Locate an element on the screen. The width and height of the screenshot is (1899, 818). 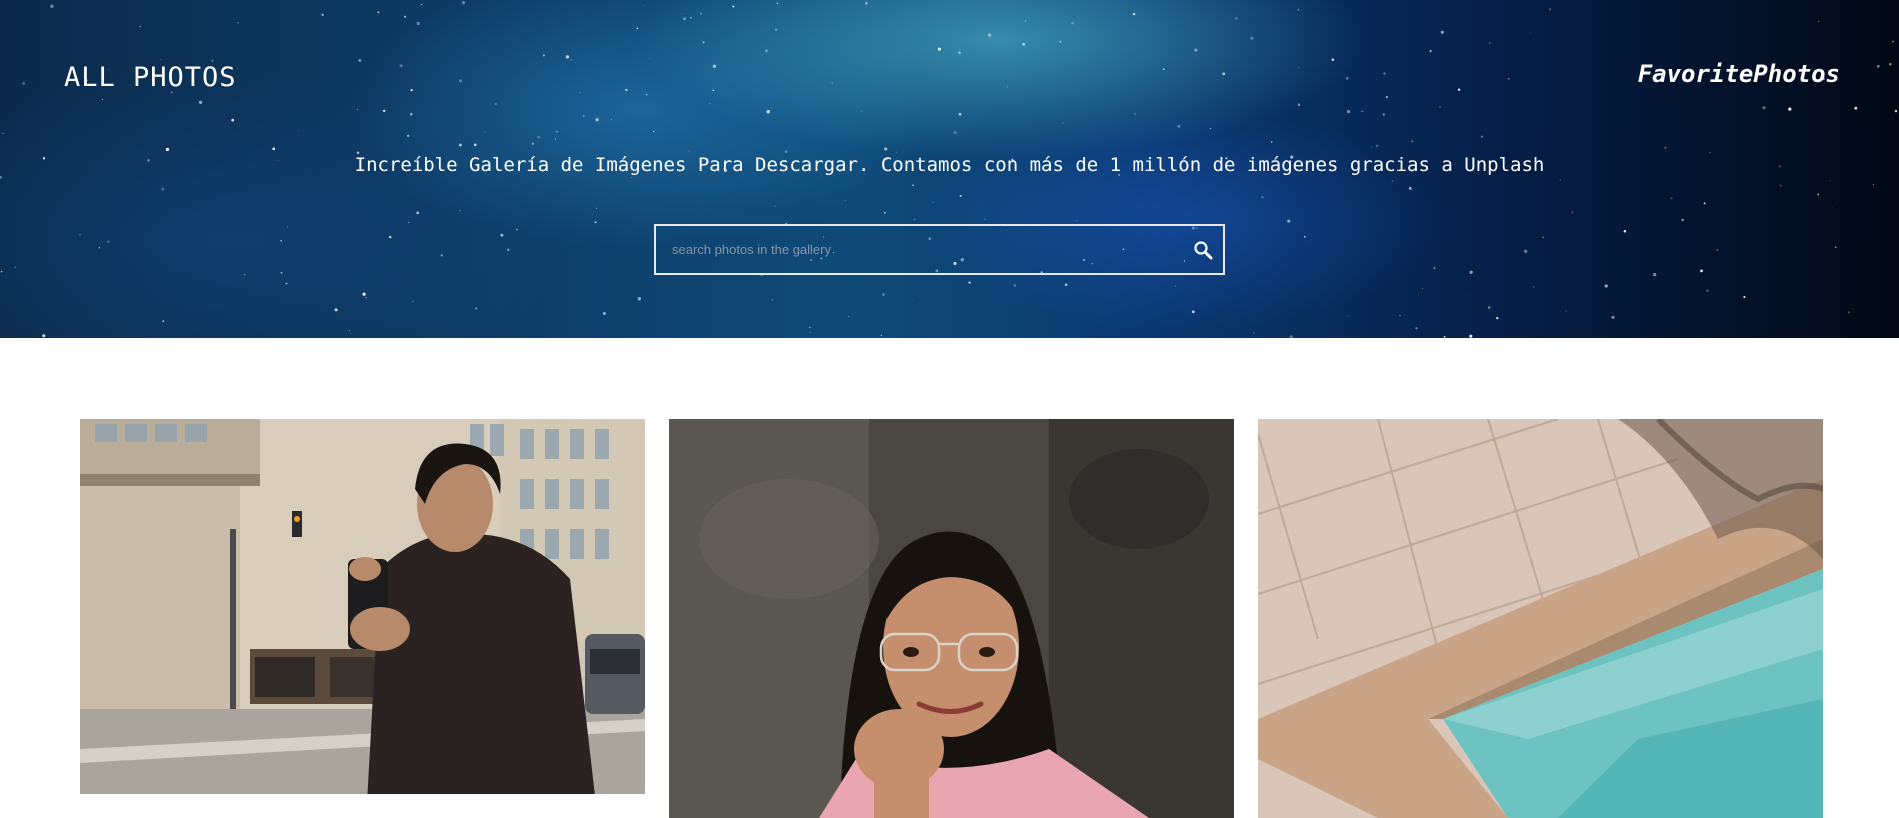
search-button is located at coordinates (1203, 249).